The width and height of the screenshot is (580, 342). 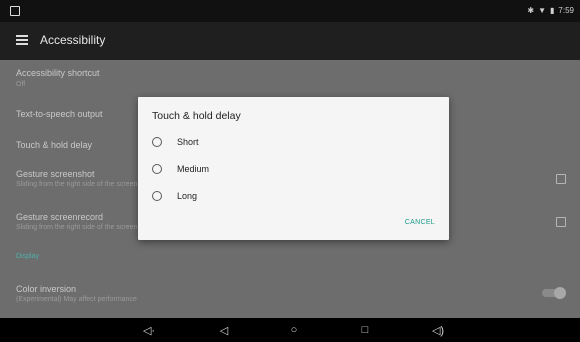 I want to click on back-icon: ◁, so click(x=224, y=330).